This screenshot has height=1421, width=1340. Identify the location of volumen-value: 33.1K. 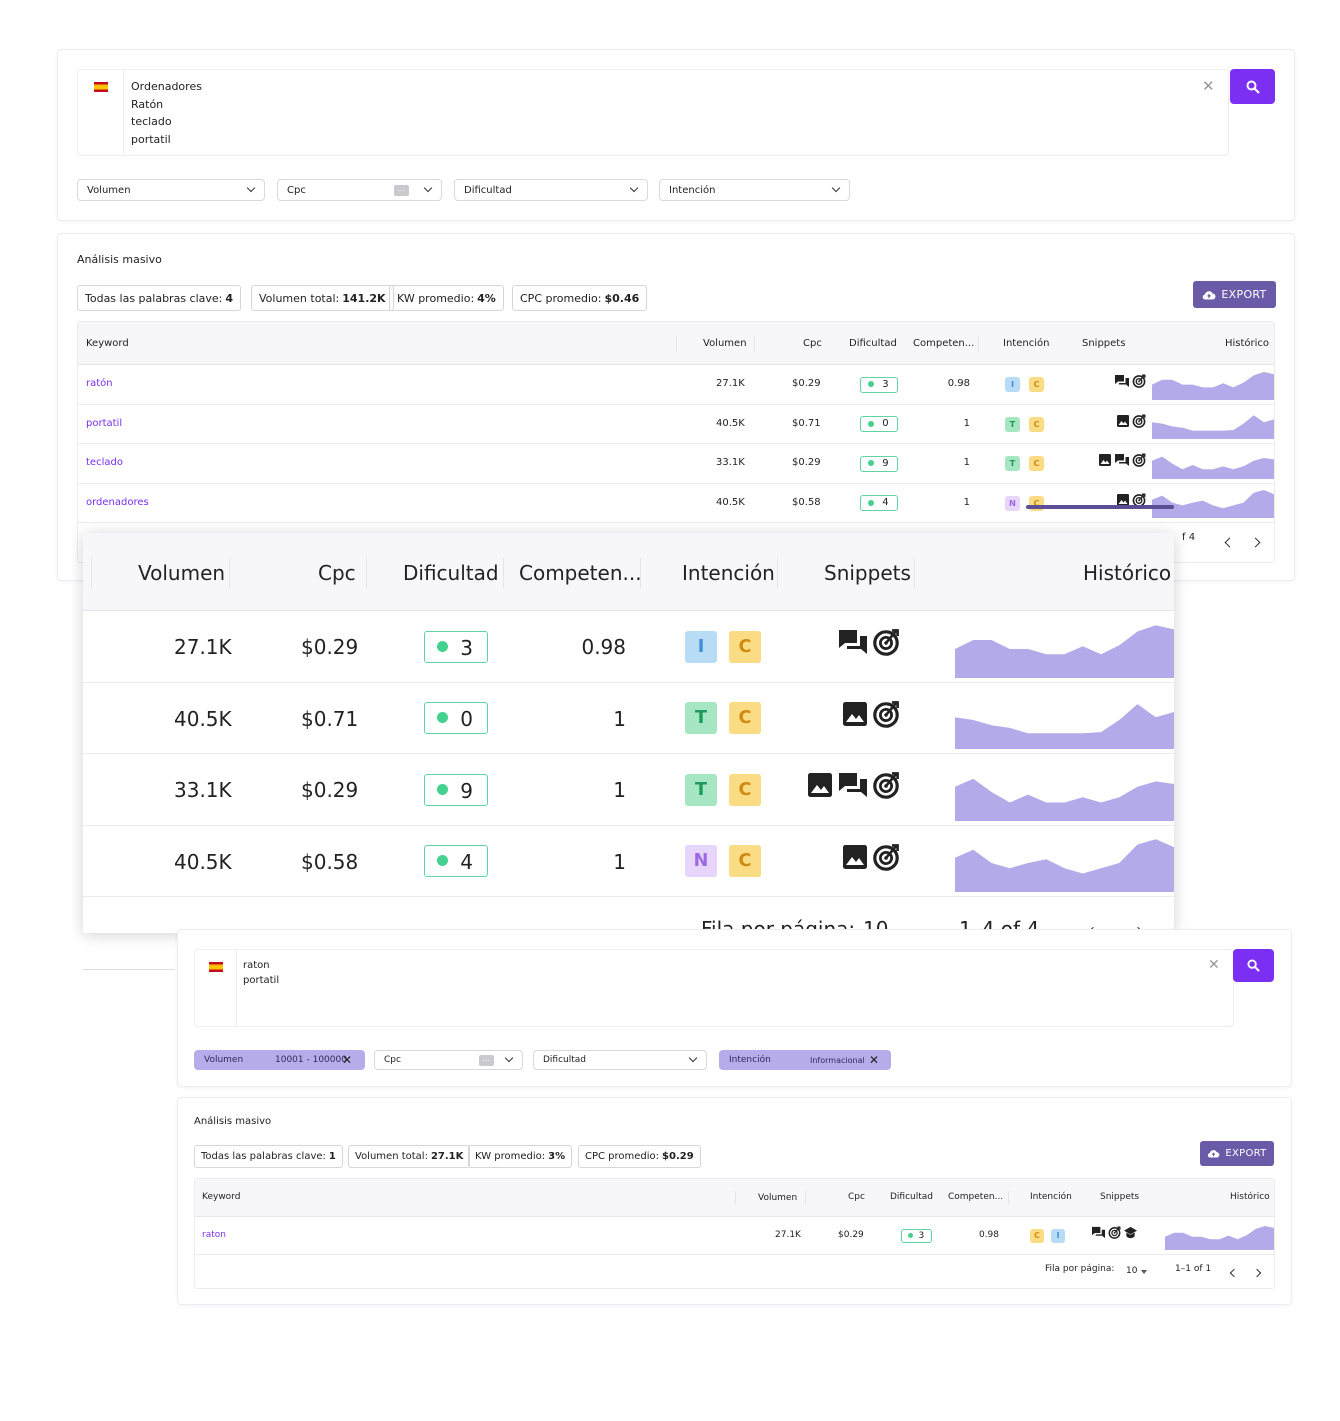
(730, 462).